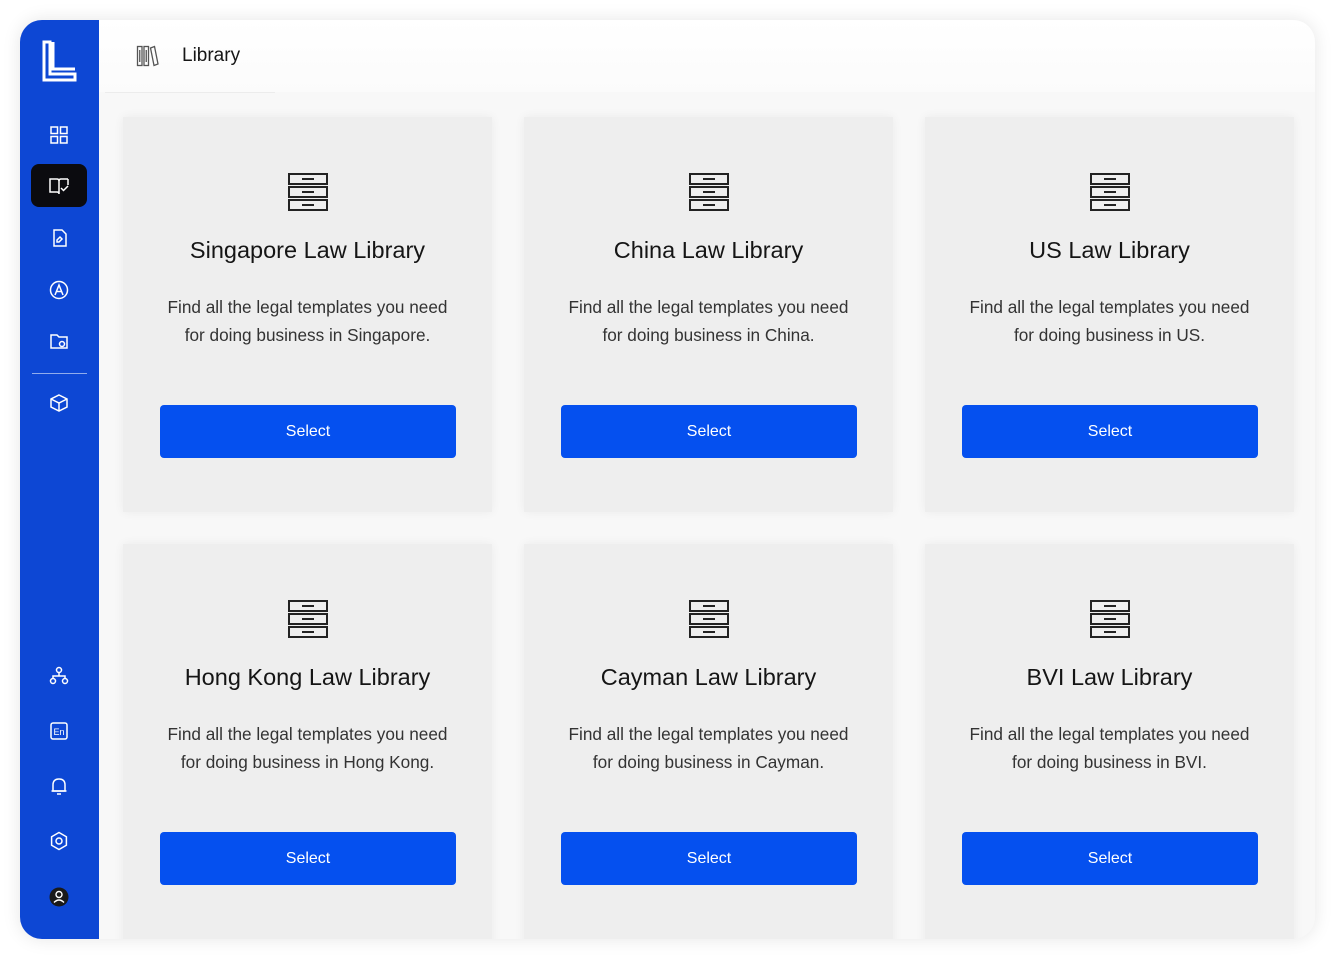 This screenshot has width=1335, height=959. Describe the element at coordinates (708, 250) in the screenshot. I see `library-title: China Law Library` at that location.